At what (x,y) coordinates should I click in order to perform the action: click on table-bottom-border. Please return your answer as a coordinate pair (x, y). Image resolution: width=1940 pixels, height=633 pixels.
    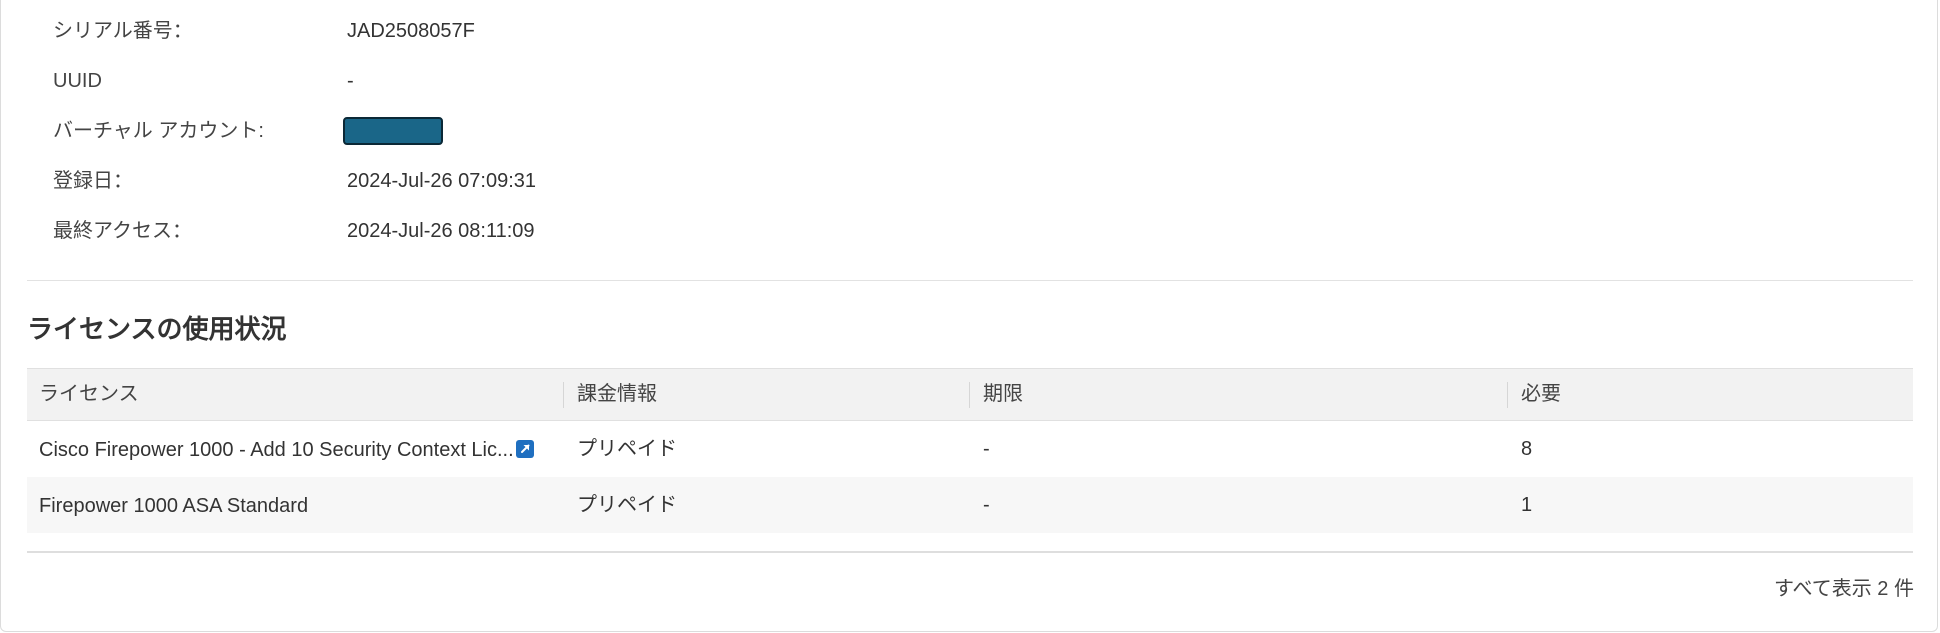
    Looking at the image, I should click on (970, 552).